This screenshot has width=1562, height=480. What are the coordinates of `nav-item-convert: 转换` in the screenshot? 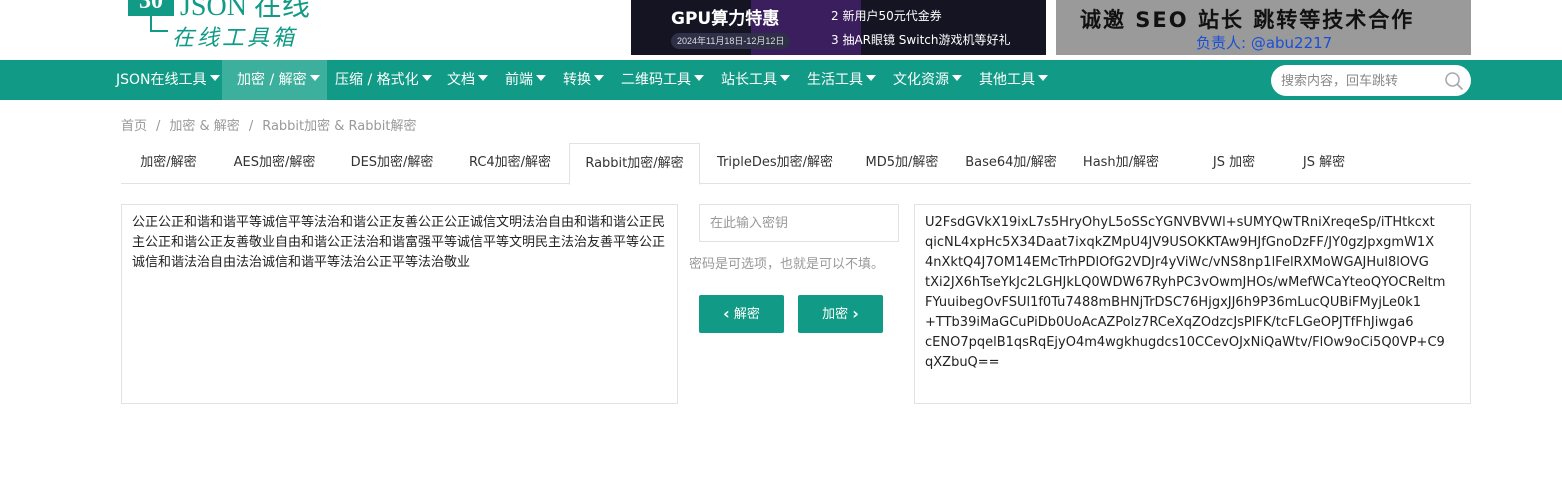 It's located at (583, 80).